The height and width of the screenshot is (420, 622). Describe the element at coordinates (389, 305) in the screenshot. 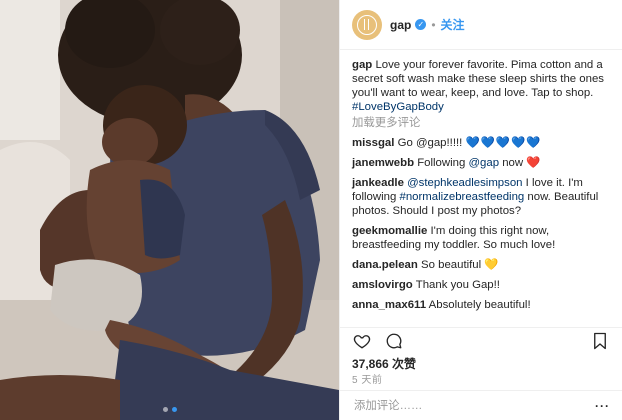

I see `comment-author: anna_max611` at that location.